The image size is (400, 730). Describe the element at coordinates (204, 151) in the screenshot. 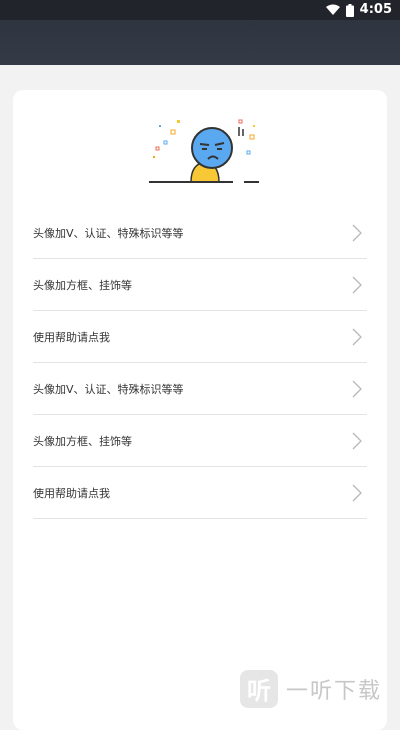

I see `grumpy-face-illustration` at that location.